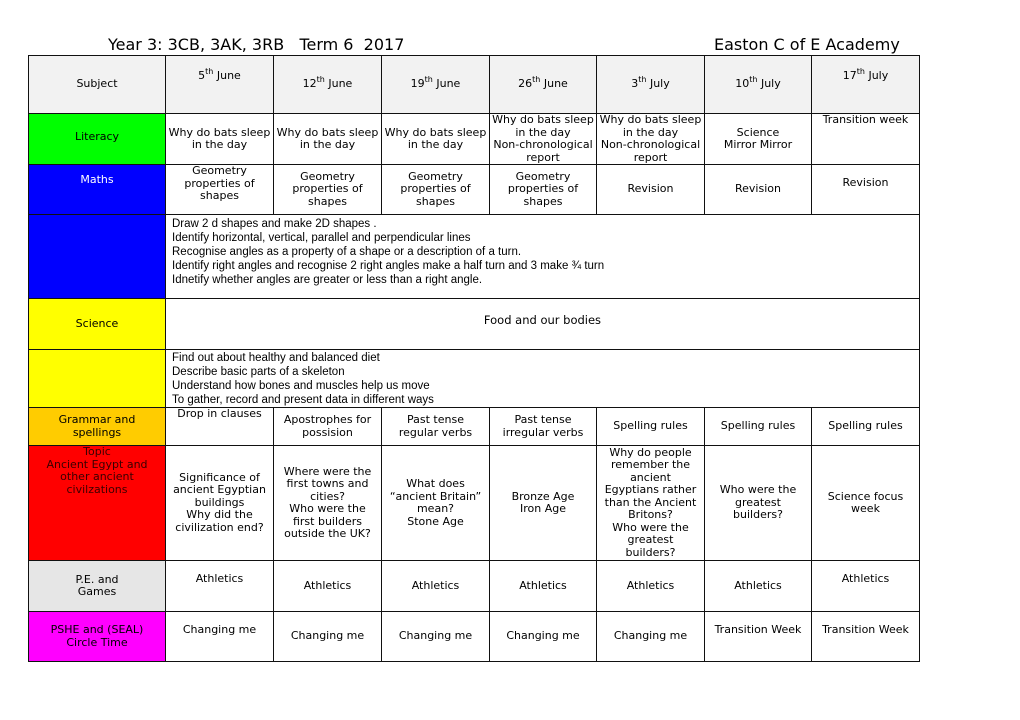 The width and height of the screenshot is (1020, 720). I want to click on subject-pshe: PSHE and (SEAL) Circle Time, so click(97, 636).